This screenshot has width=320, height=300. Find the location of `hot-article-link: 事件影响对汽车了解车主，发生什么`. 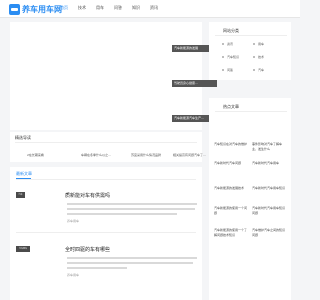

hot-article-link: 事件影响对汽车了解车主，发生什么 is located at coordinates (269, 146).